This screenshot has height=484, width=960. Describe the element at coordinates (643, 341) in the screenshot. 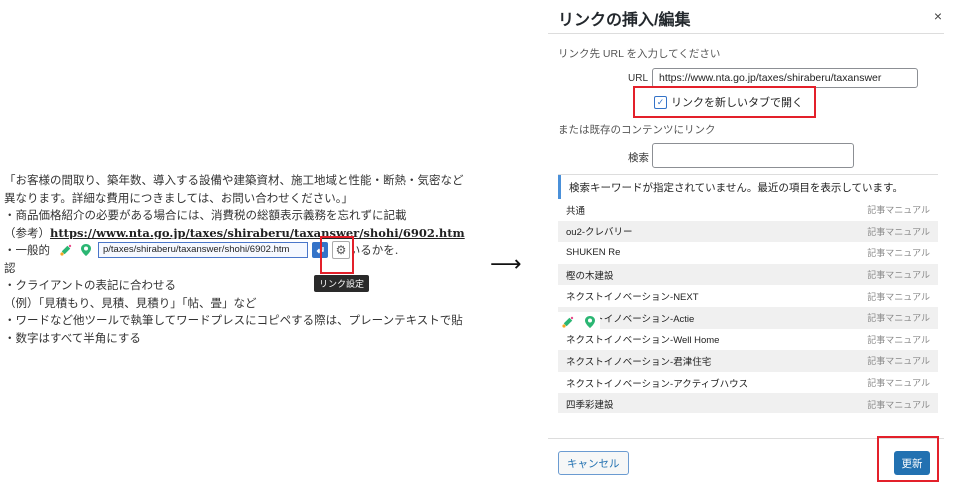

I see `result-title: ネクストイノベーション-Well Home` at that location.